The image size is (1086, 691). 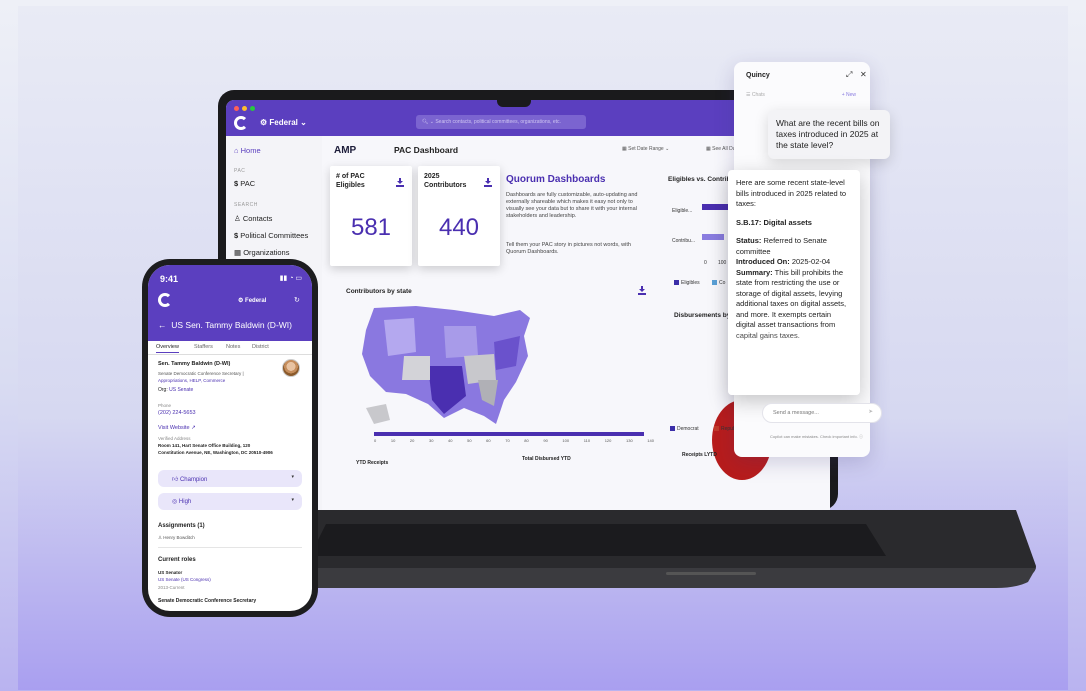 What do you see at coordinates (244, 183) in the screenshot?
I see `sidebar-item-pac: $ PAC` at bounding box center [244, 183].